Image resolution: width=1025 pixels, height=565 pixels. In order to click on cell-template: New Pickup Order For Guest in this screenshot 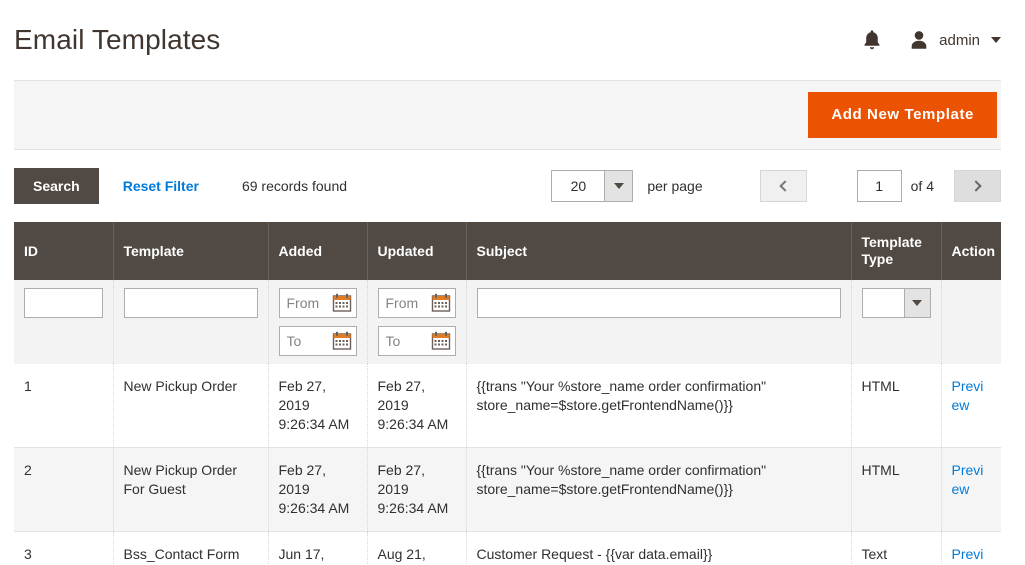, I will do `click(191, 489)`.